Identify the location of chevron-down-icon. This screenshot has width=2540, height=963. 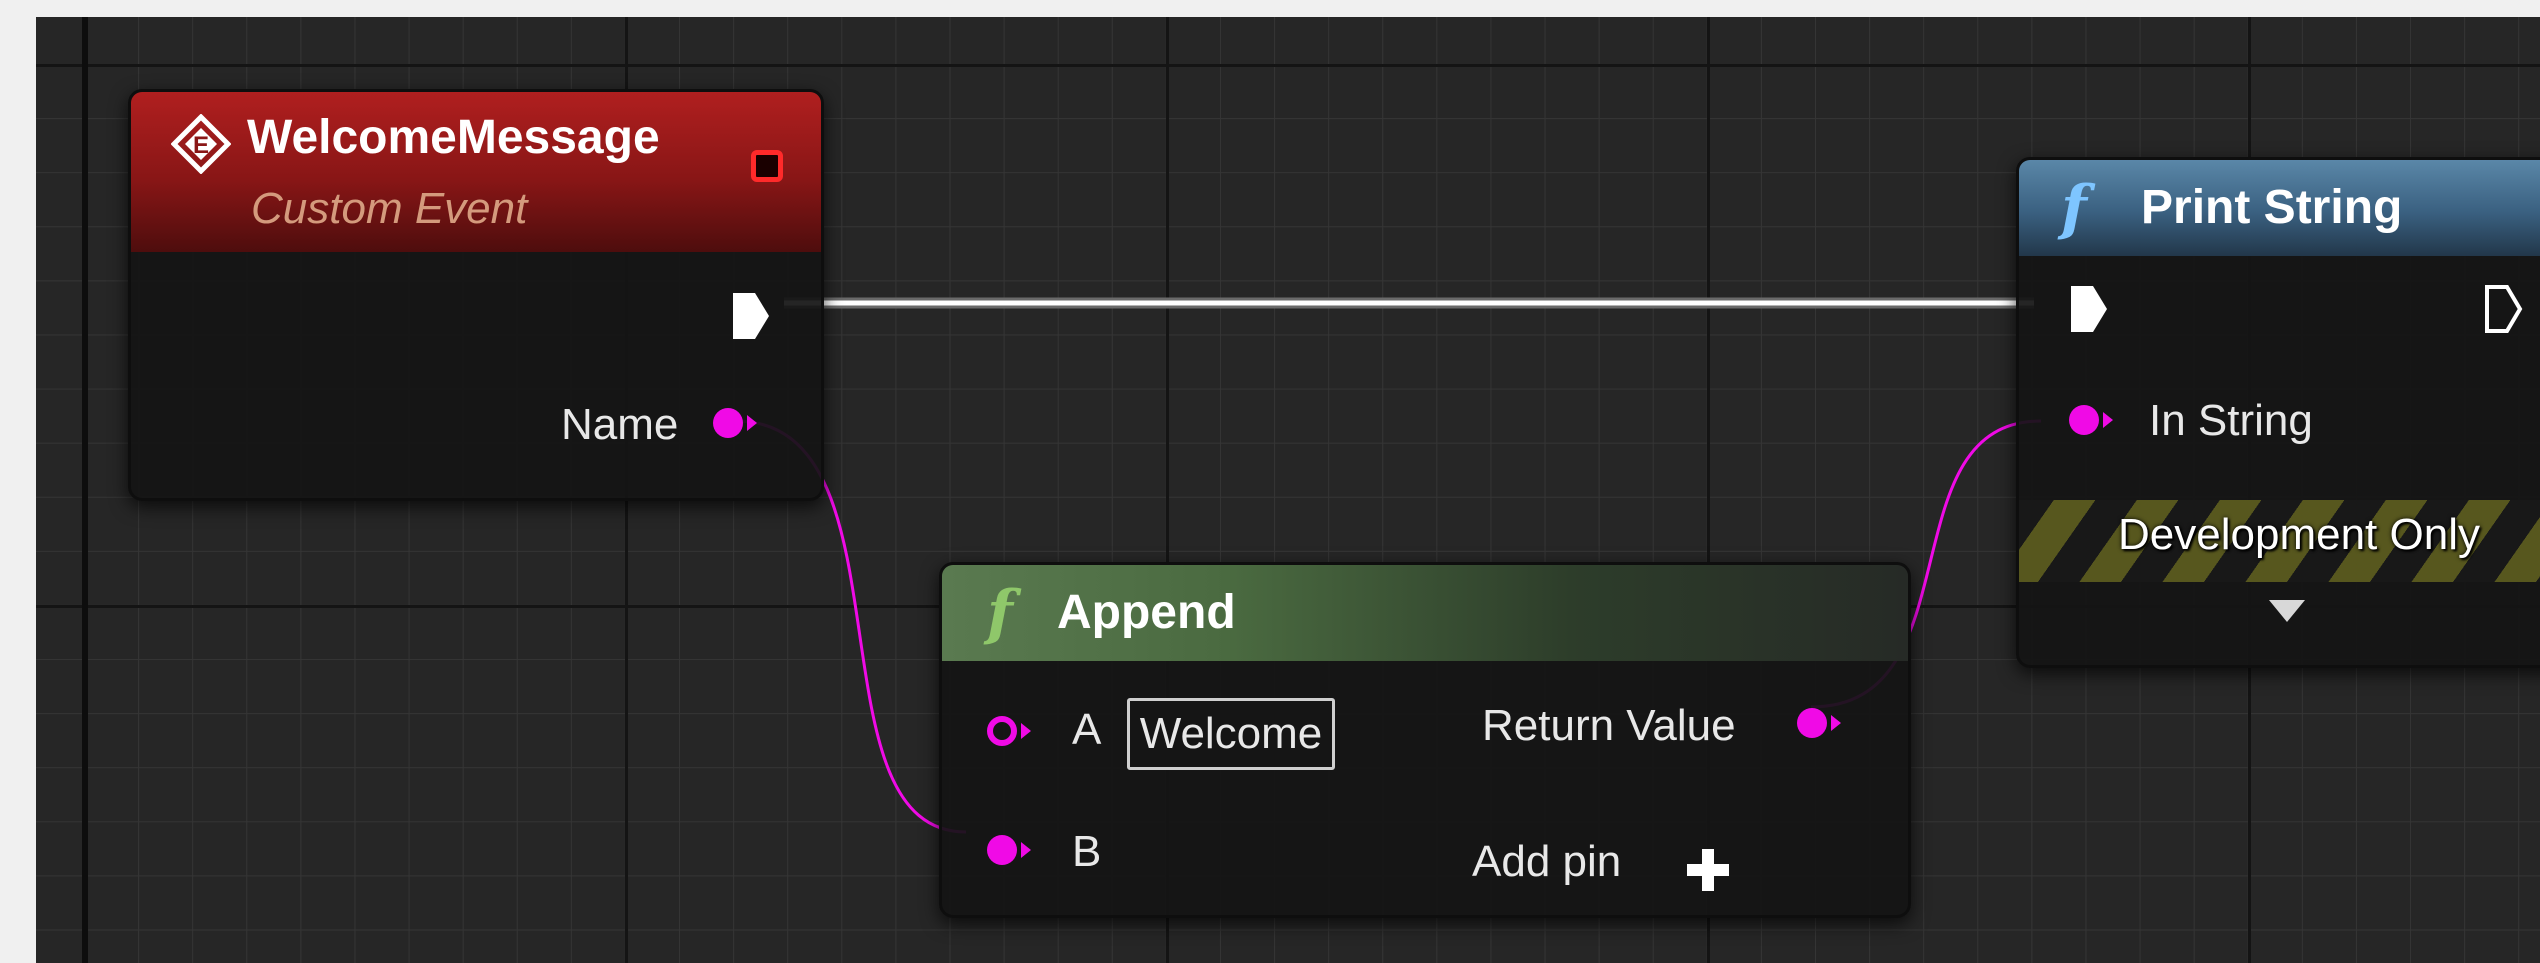
(2287, 611).